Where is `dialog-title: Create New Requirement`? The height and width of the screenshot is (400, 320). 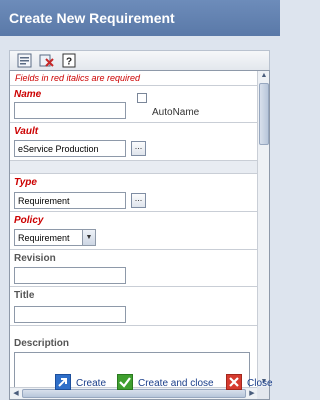
dialog-title: Create New Requirement is located at coordinates (140, 18).